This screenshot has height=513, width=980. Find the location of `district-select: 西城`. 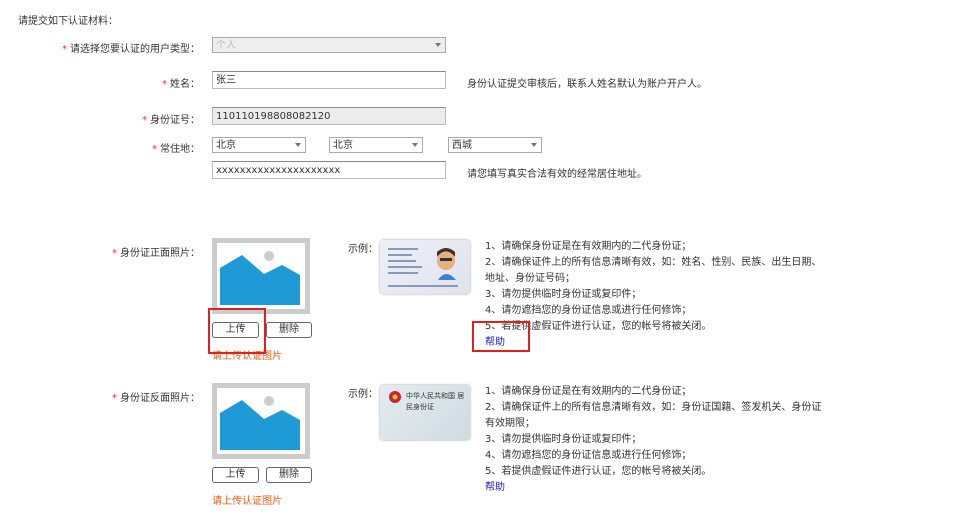

district-select: 西城 is located at coordinates (495, 145).